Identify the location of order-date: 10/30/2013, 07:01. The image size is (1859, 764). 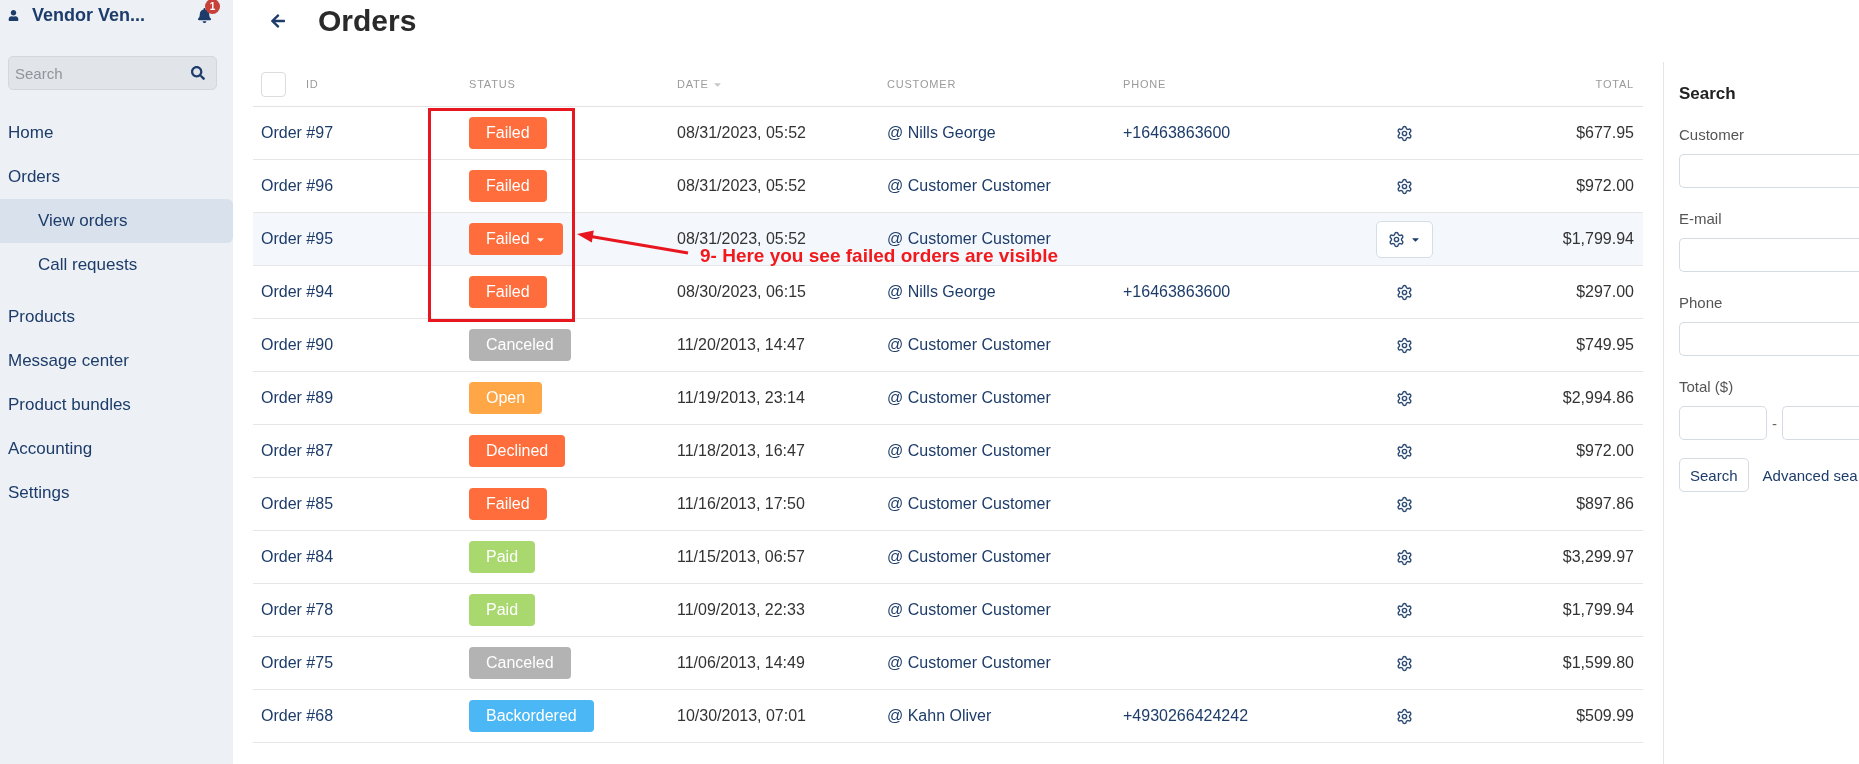
(741, 716).